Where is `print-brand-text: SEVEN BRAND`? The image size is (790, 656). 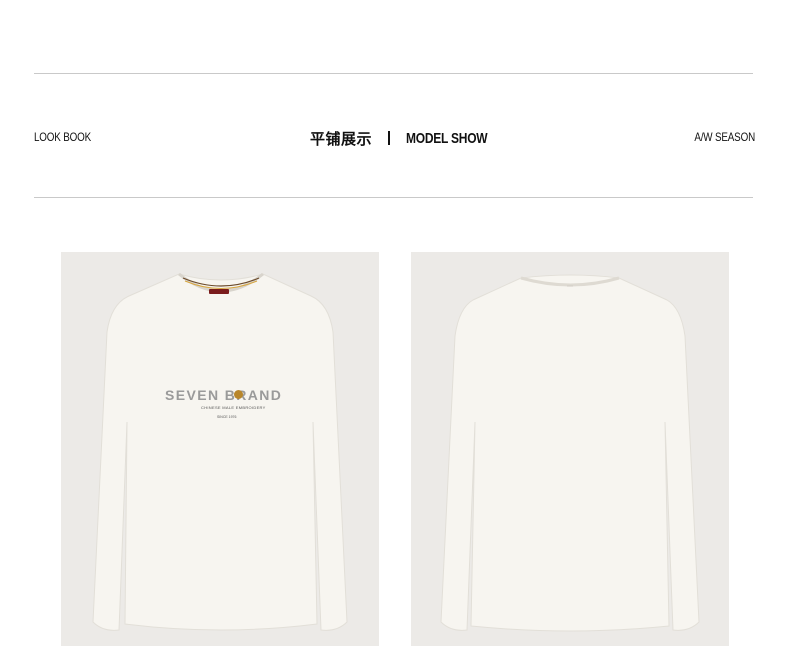
print-brand-text: SEVEN BRAND is located at coordinates (224, 395).